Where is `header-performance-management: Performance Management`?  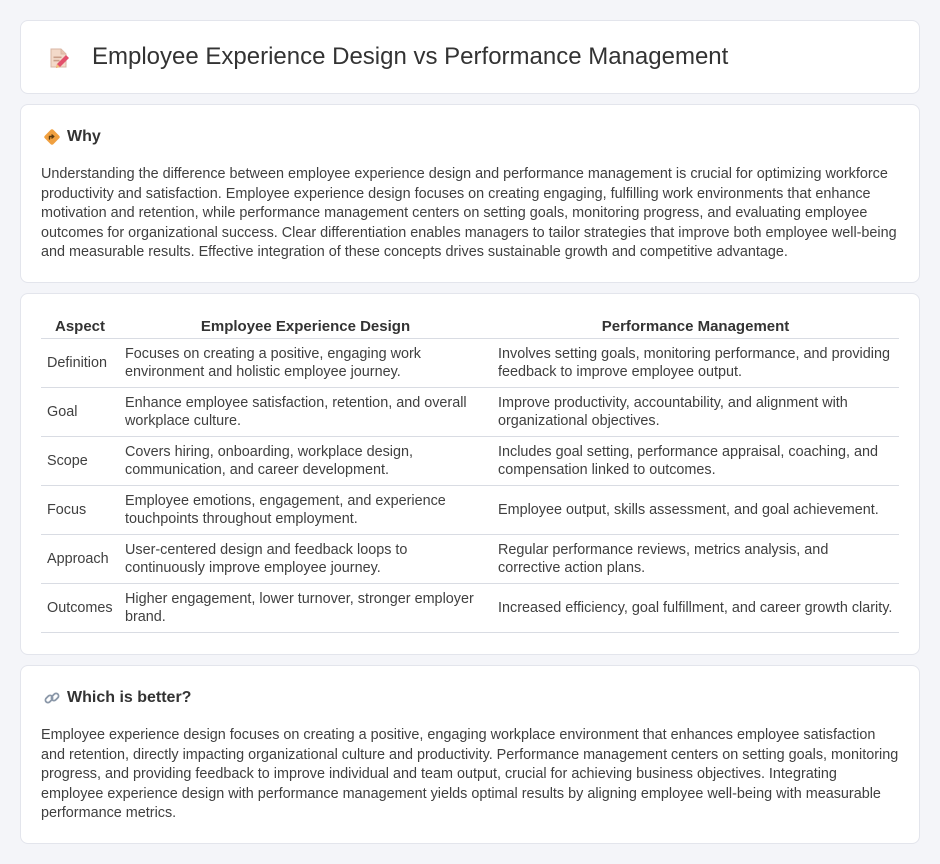
header-performance-management: Performance Management is located at coordinates (695, 327).